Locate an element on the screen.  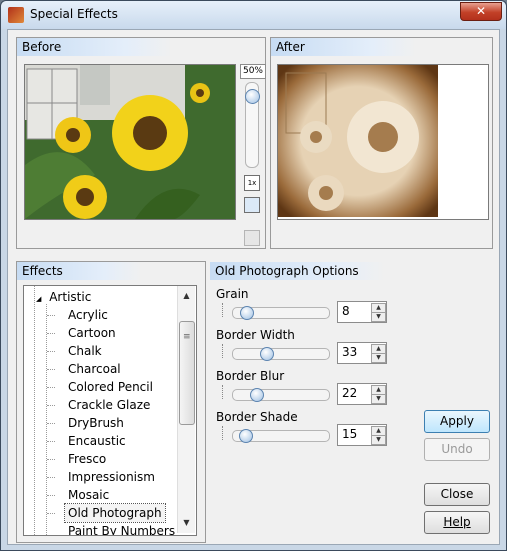
window-title: Special Effects is located at coordinates (74, 14).